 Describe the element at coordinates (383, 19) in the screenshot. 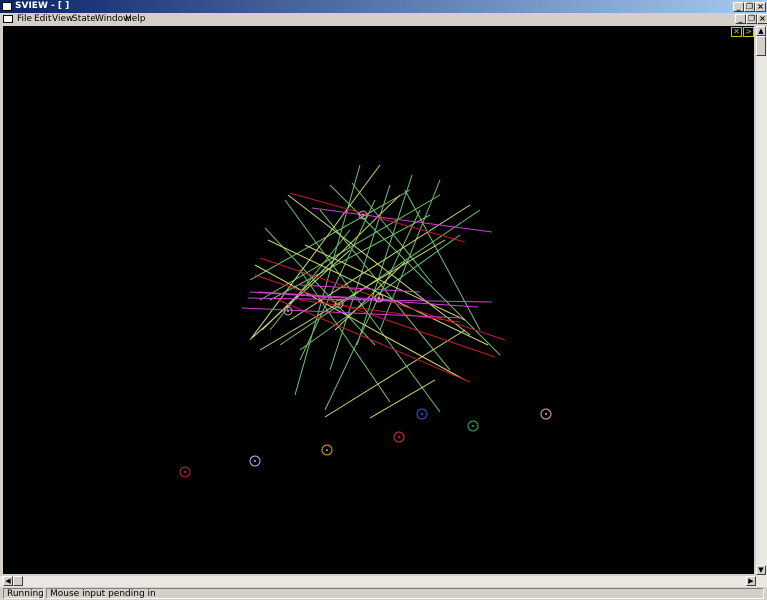

I see `menu-bar: File Edit View State Window Help _ ❐ ×` at that location.